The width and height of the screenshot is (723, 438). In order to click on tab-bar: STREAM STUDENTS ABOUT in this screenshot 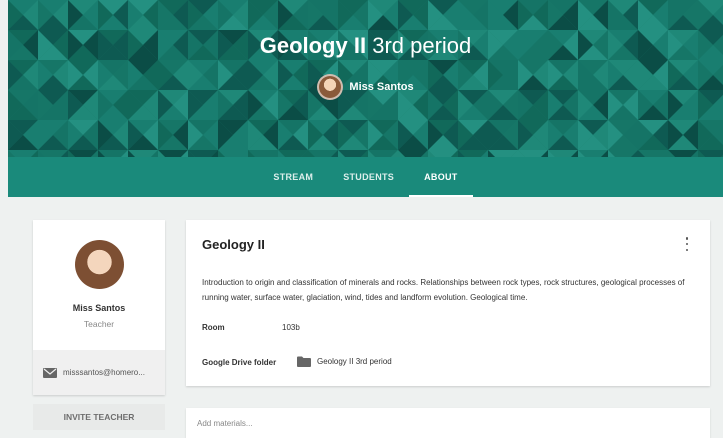, I will do `click(365, 177)`.